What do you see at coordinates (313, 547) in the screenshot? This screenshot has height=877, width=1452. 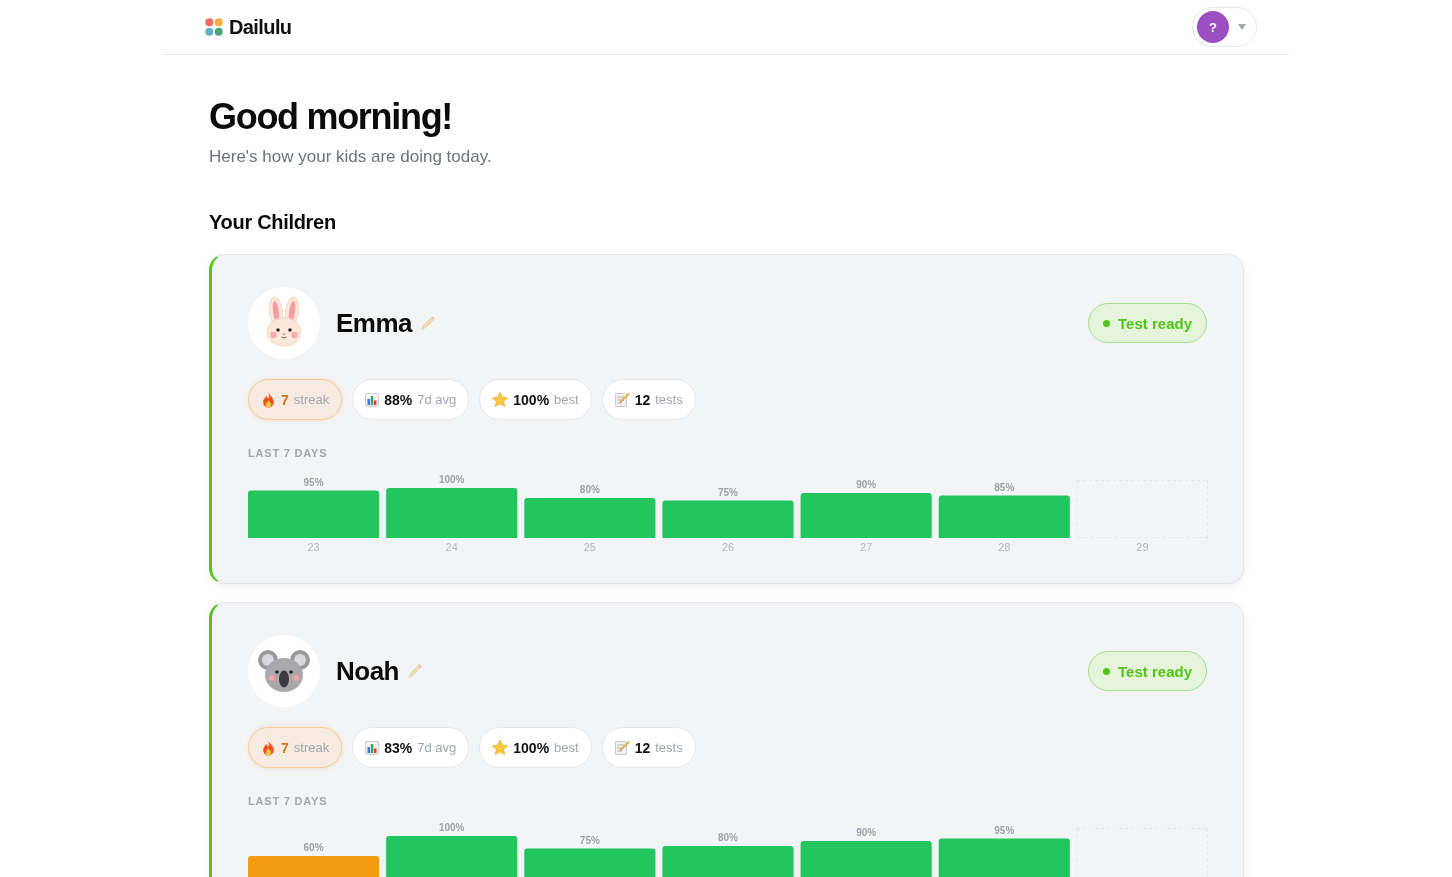 I see `day-label: 23` at bounding box center [313, 547].